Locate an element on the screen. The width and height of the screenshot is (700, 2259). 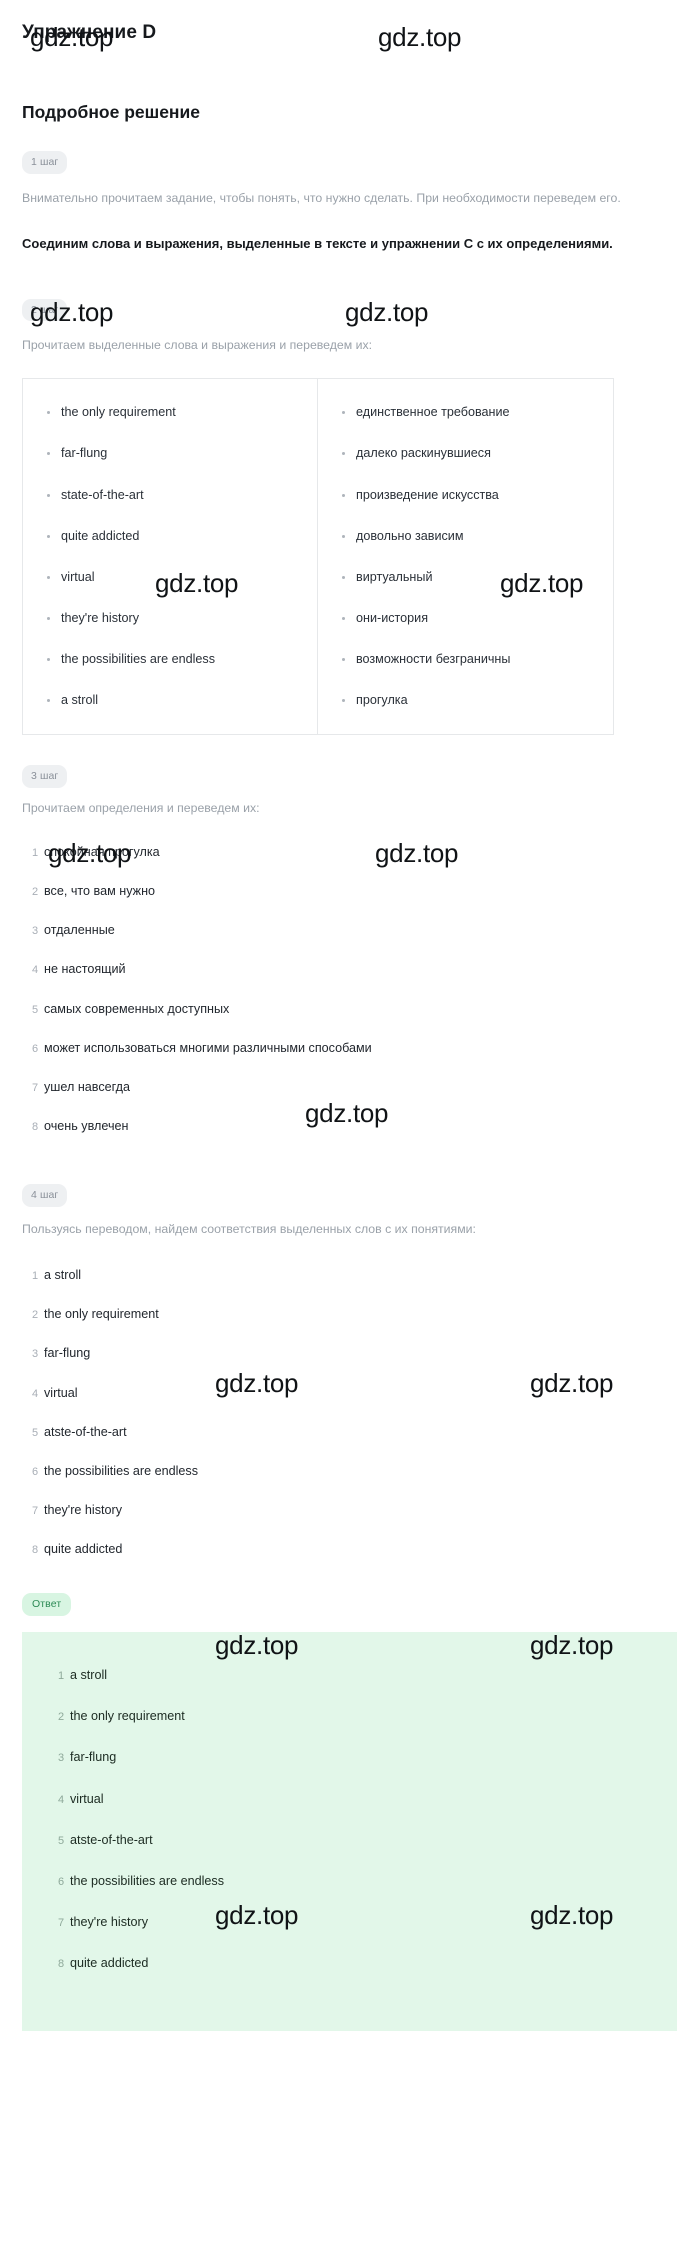
list-item-label: очень увлечен is located at coordinates (86, 1126).